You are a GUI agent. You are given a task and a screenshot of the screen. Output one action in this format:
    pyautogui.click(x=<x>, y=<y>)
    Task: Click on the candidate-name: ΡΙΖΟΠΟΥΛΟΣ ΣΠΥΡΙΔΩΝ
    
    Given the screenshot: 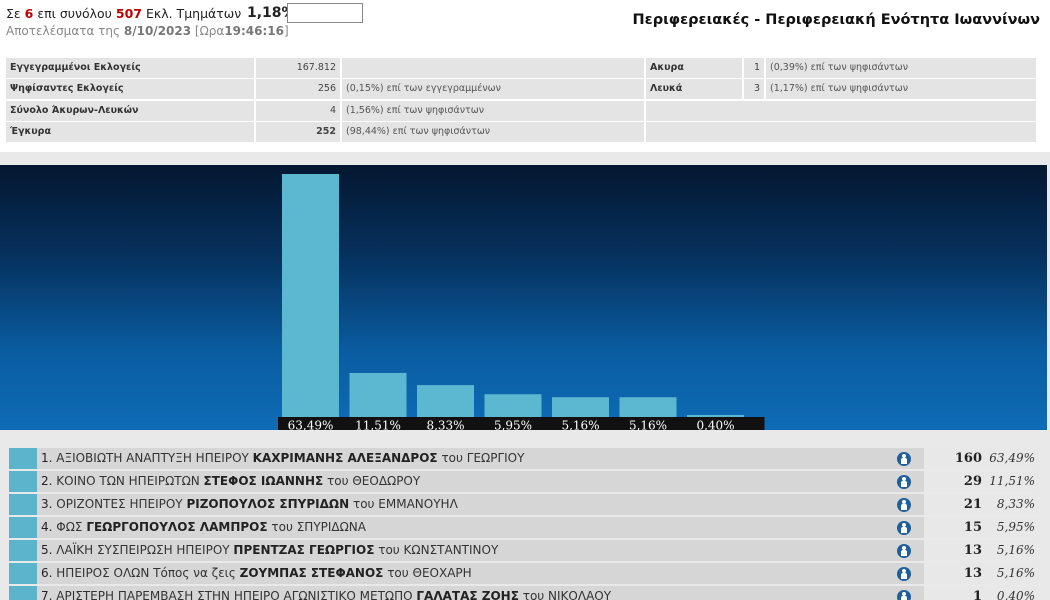 What is the action you would take?
    pyautogui.click(x=268, y=504)
    